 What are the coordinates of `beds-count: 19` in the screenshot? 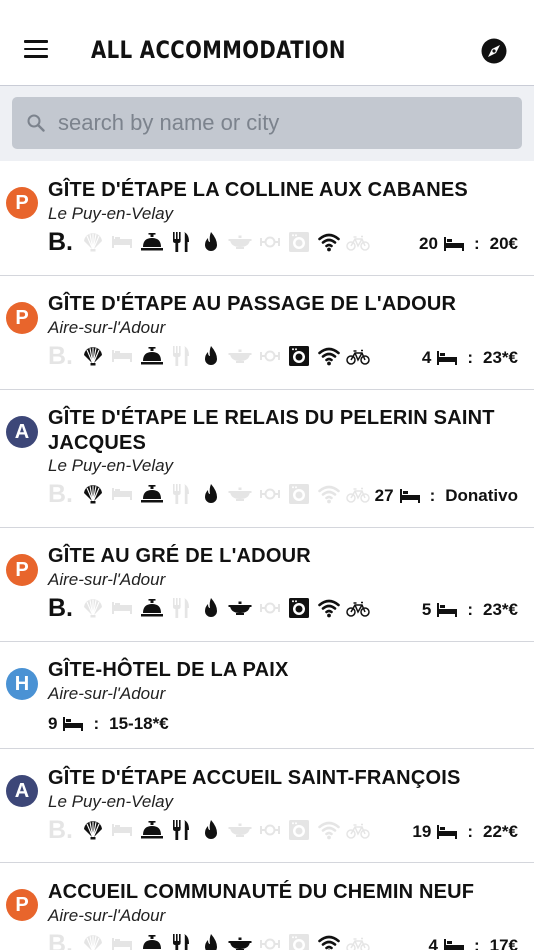 It's located at (422, 831).